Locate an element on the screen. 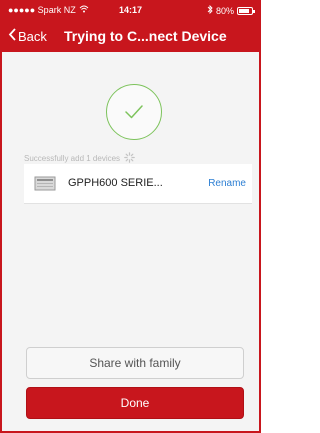 This screenshot has height=433, width=320. nav-bar: Back Trying to C...nect Device is located at coordinates (130, 37).